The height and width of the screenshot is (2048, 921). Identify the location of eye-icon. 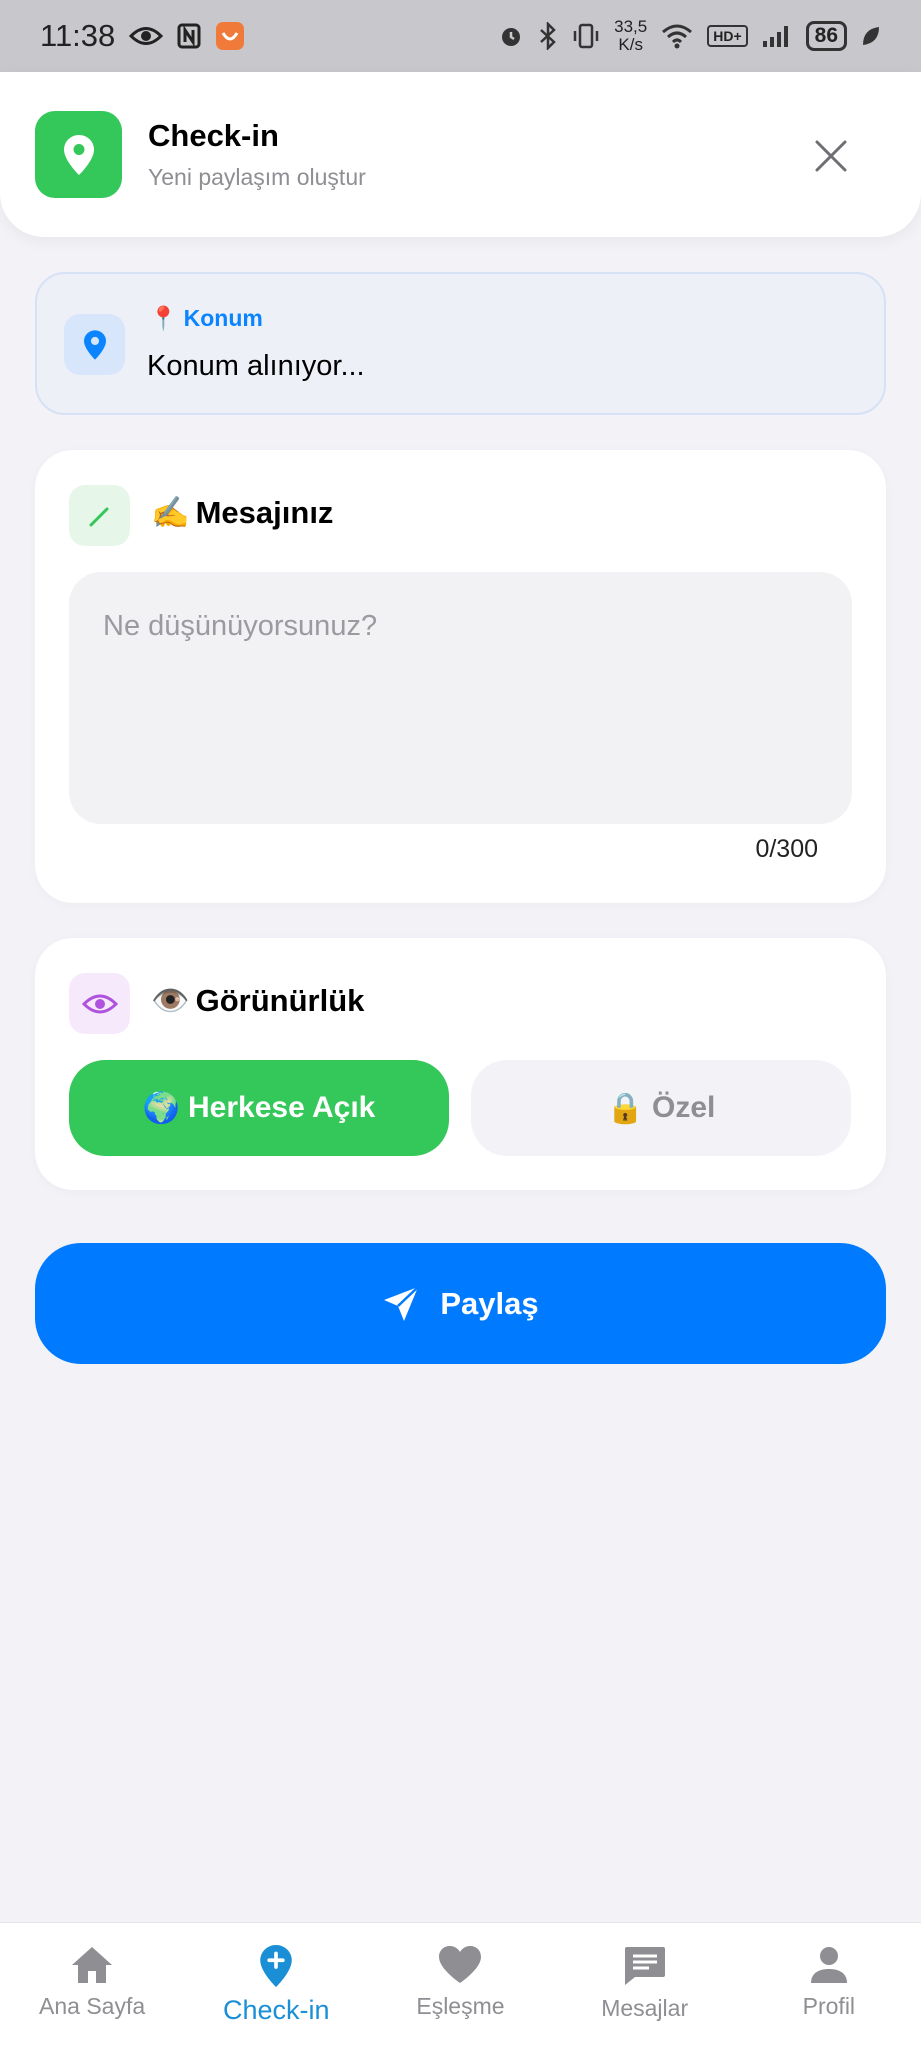
(99, 1004).